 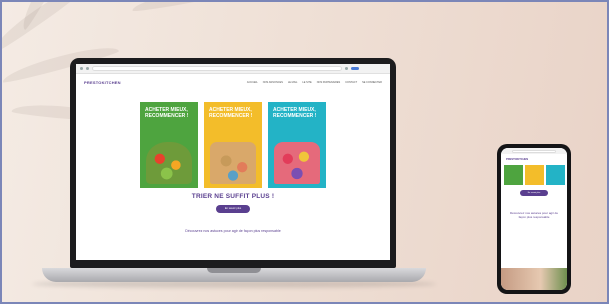 I want to click on profile-icon, so click(x=355, y=68).